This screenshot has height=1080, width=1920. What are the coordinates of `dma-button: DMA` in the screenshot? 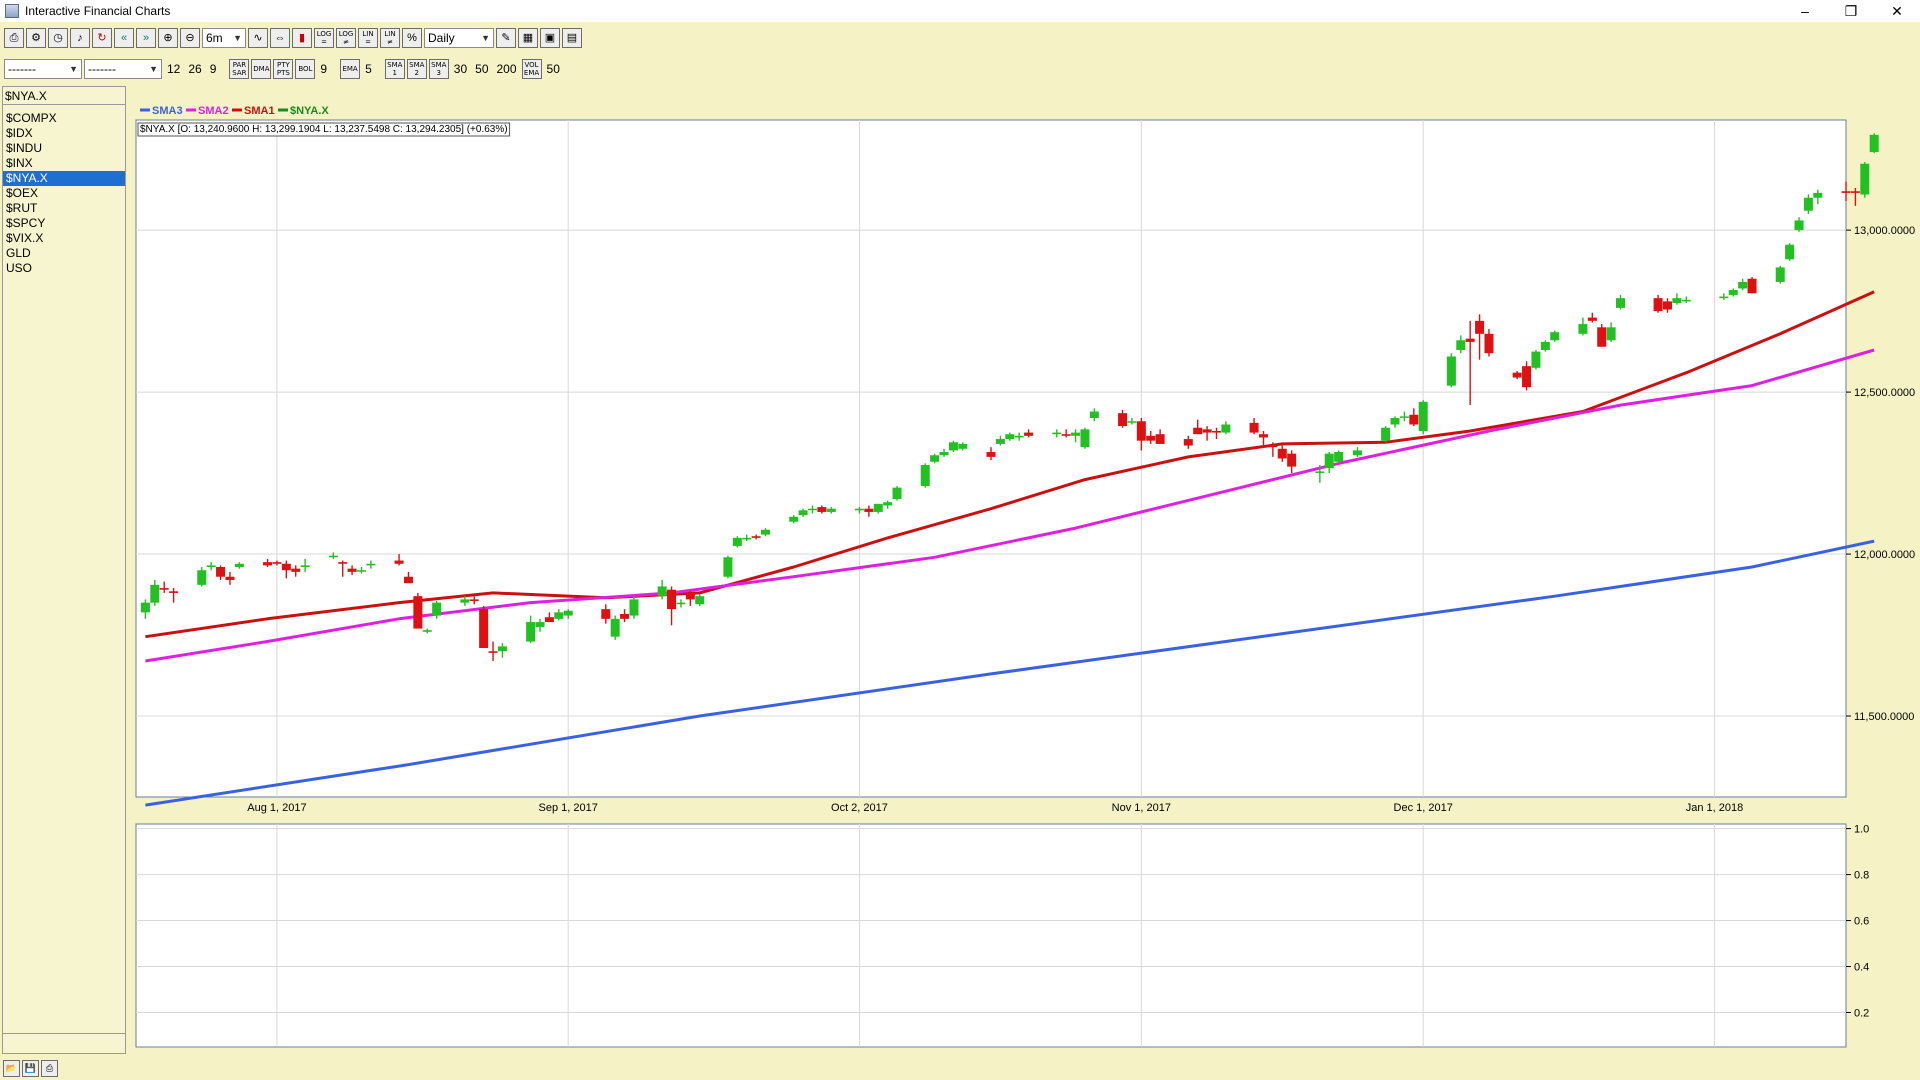 It's located at (261, 69).